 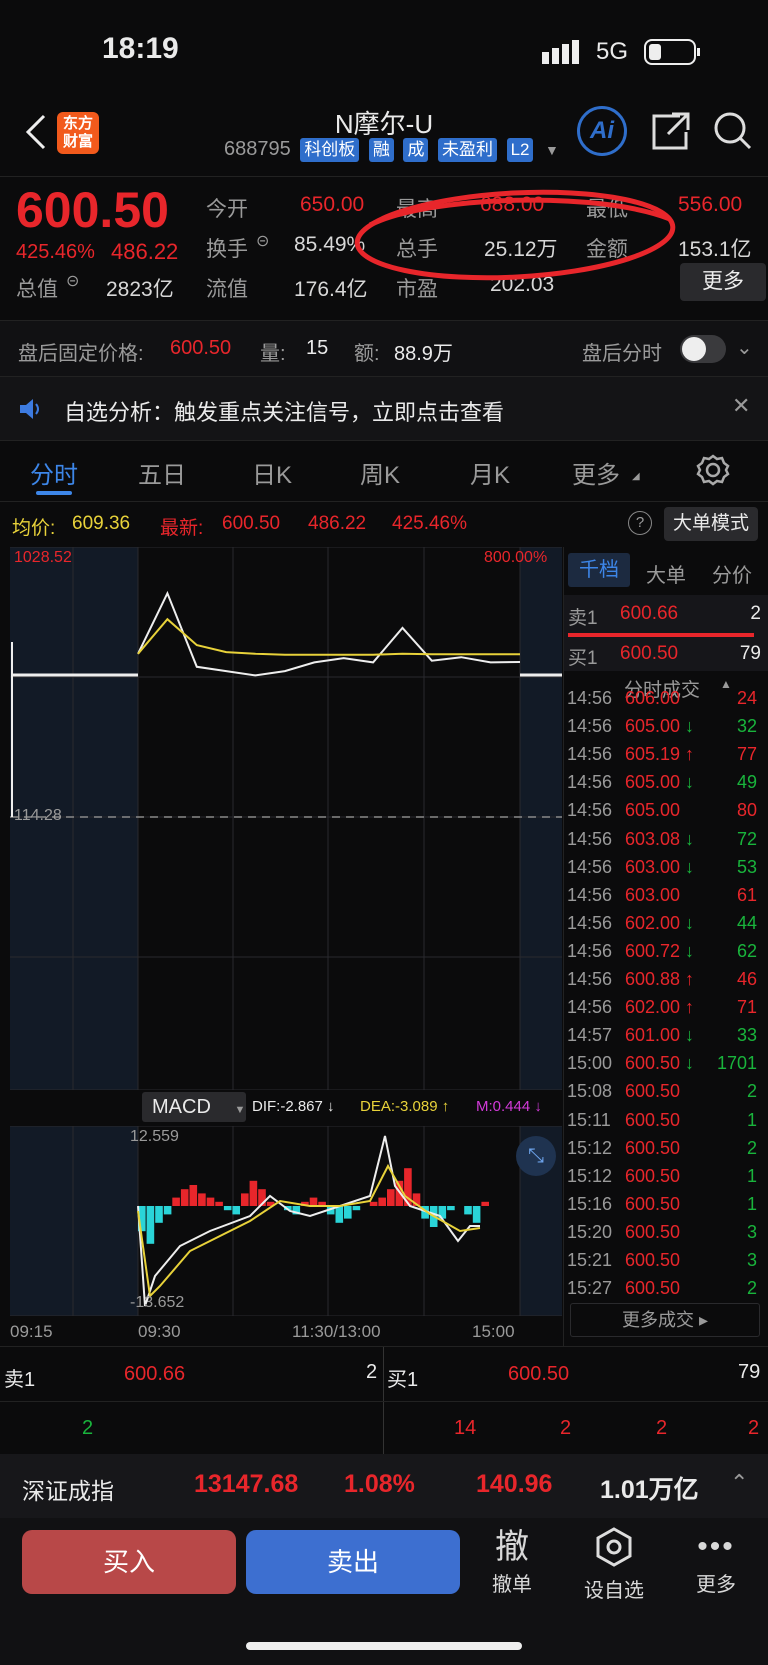 What do you see at coordinates (308, 1221) in the screenshot?
I see `dif-line` at bounding box center [308, 1221].